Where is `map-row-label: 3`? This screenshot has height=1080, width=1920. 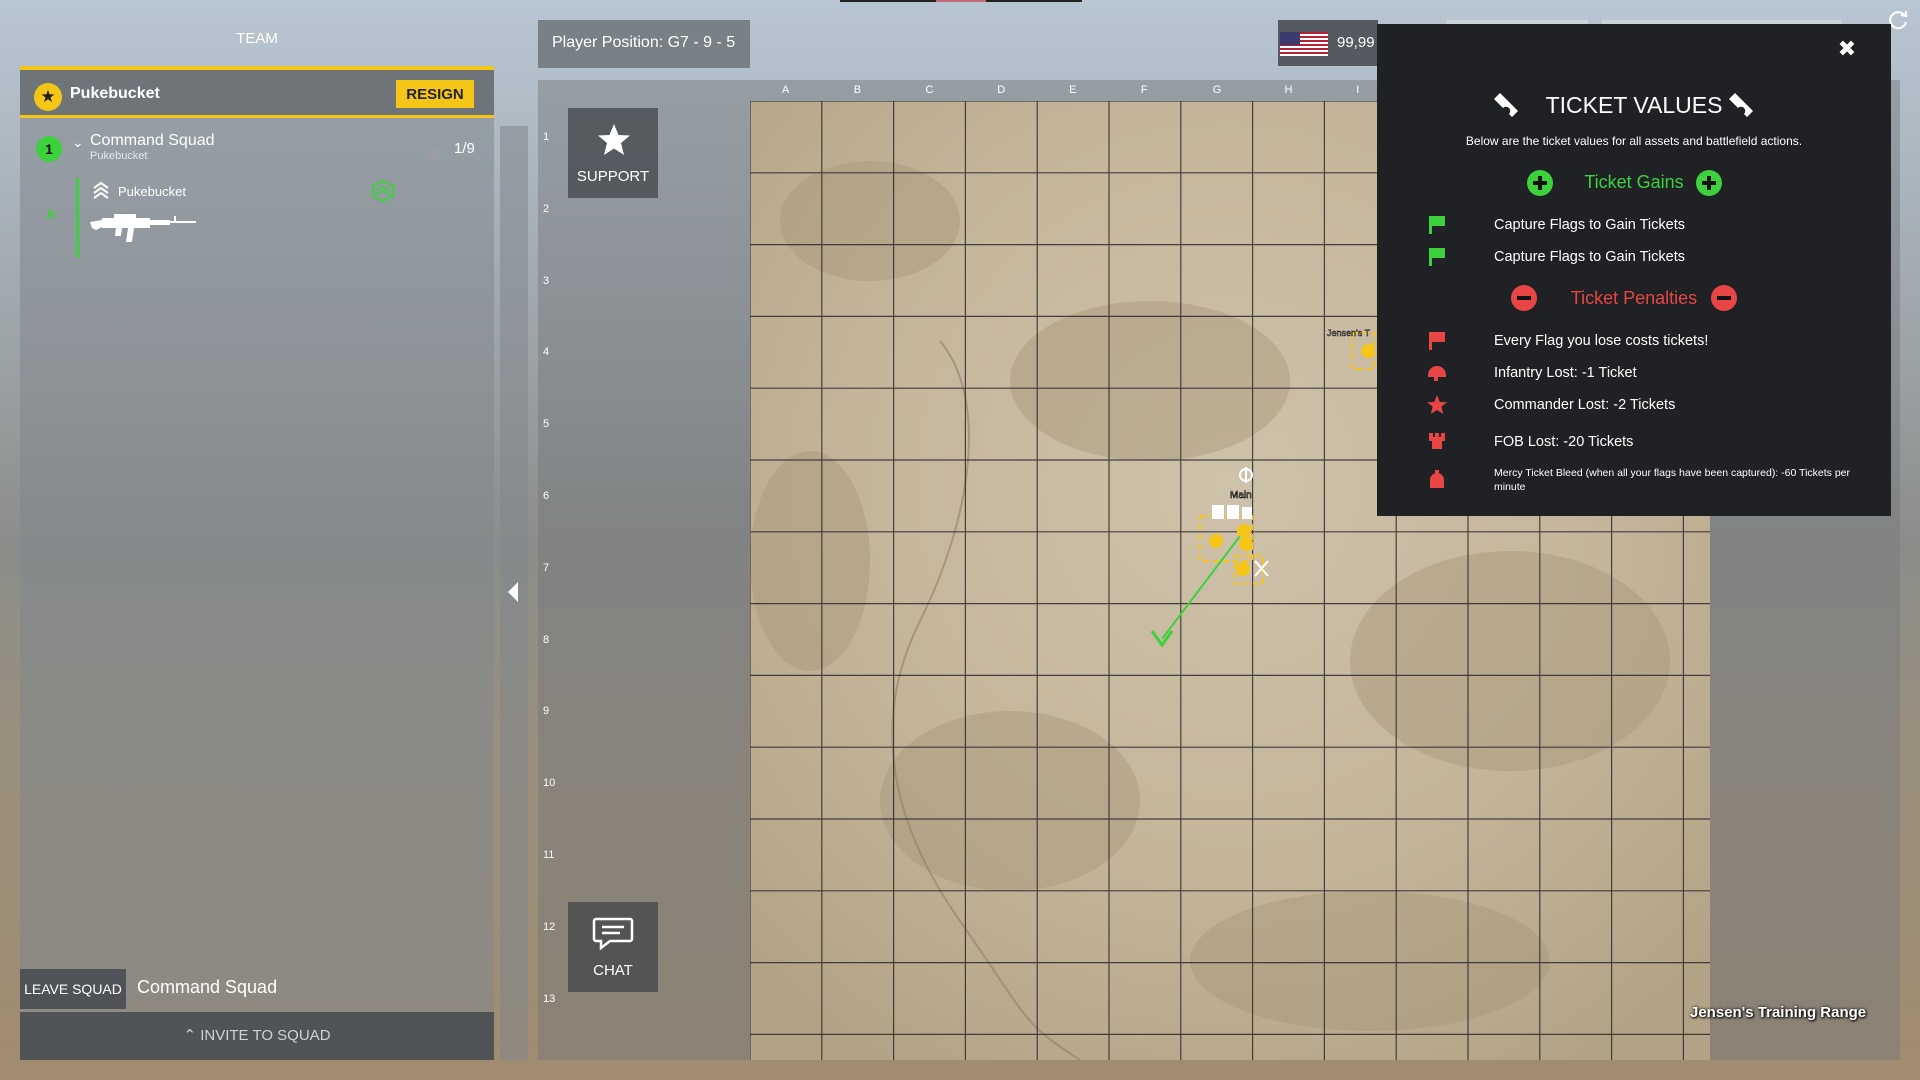 map-row-label: 3 is located at coordinates (546, 280).